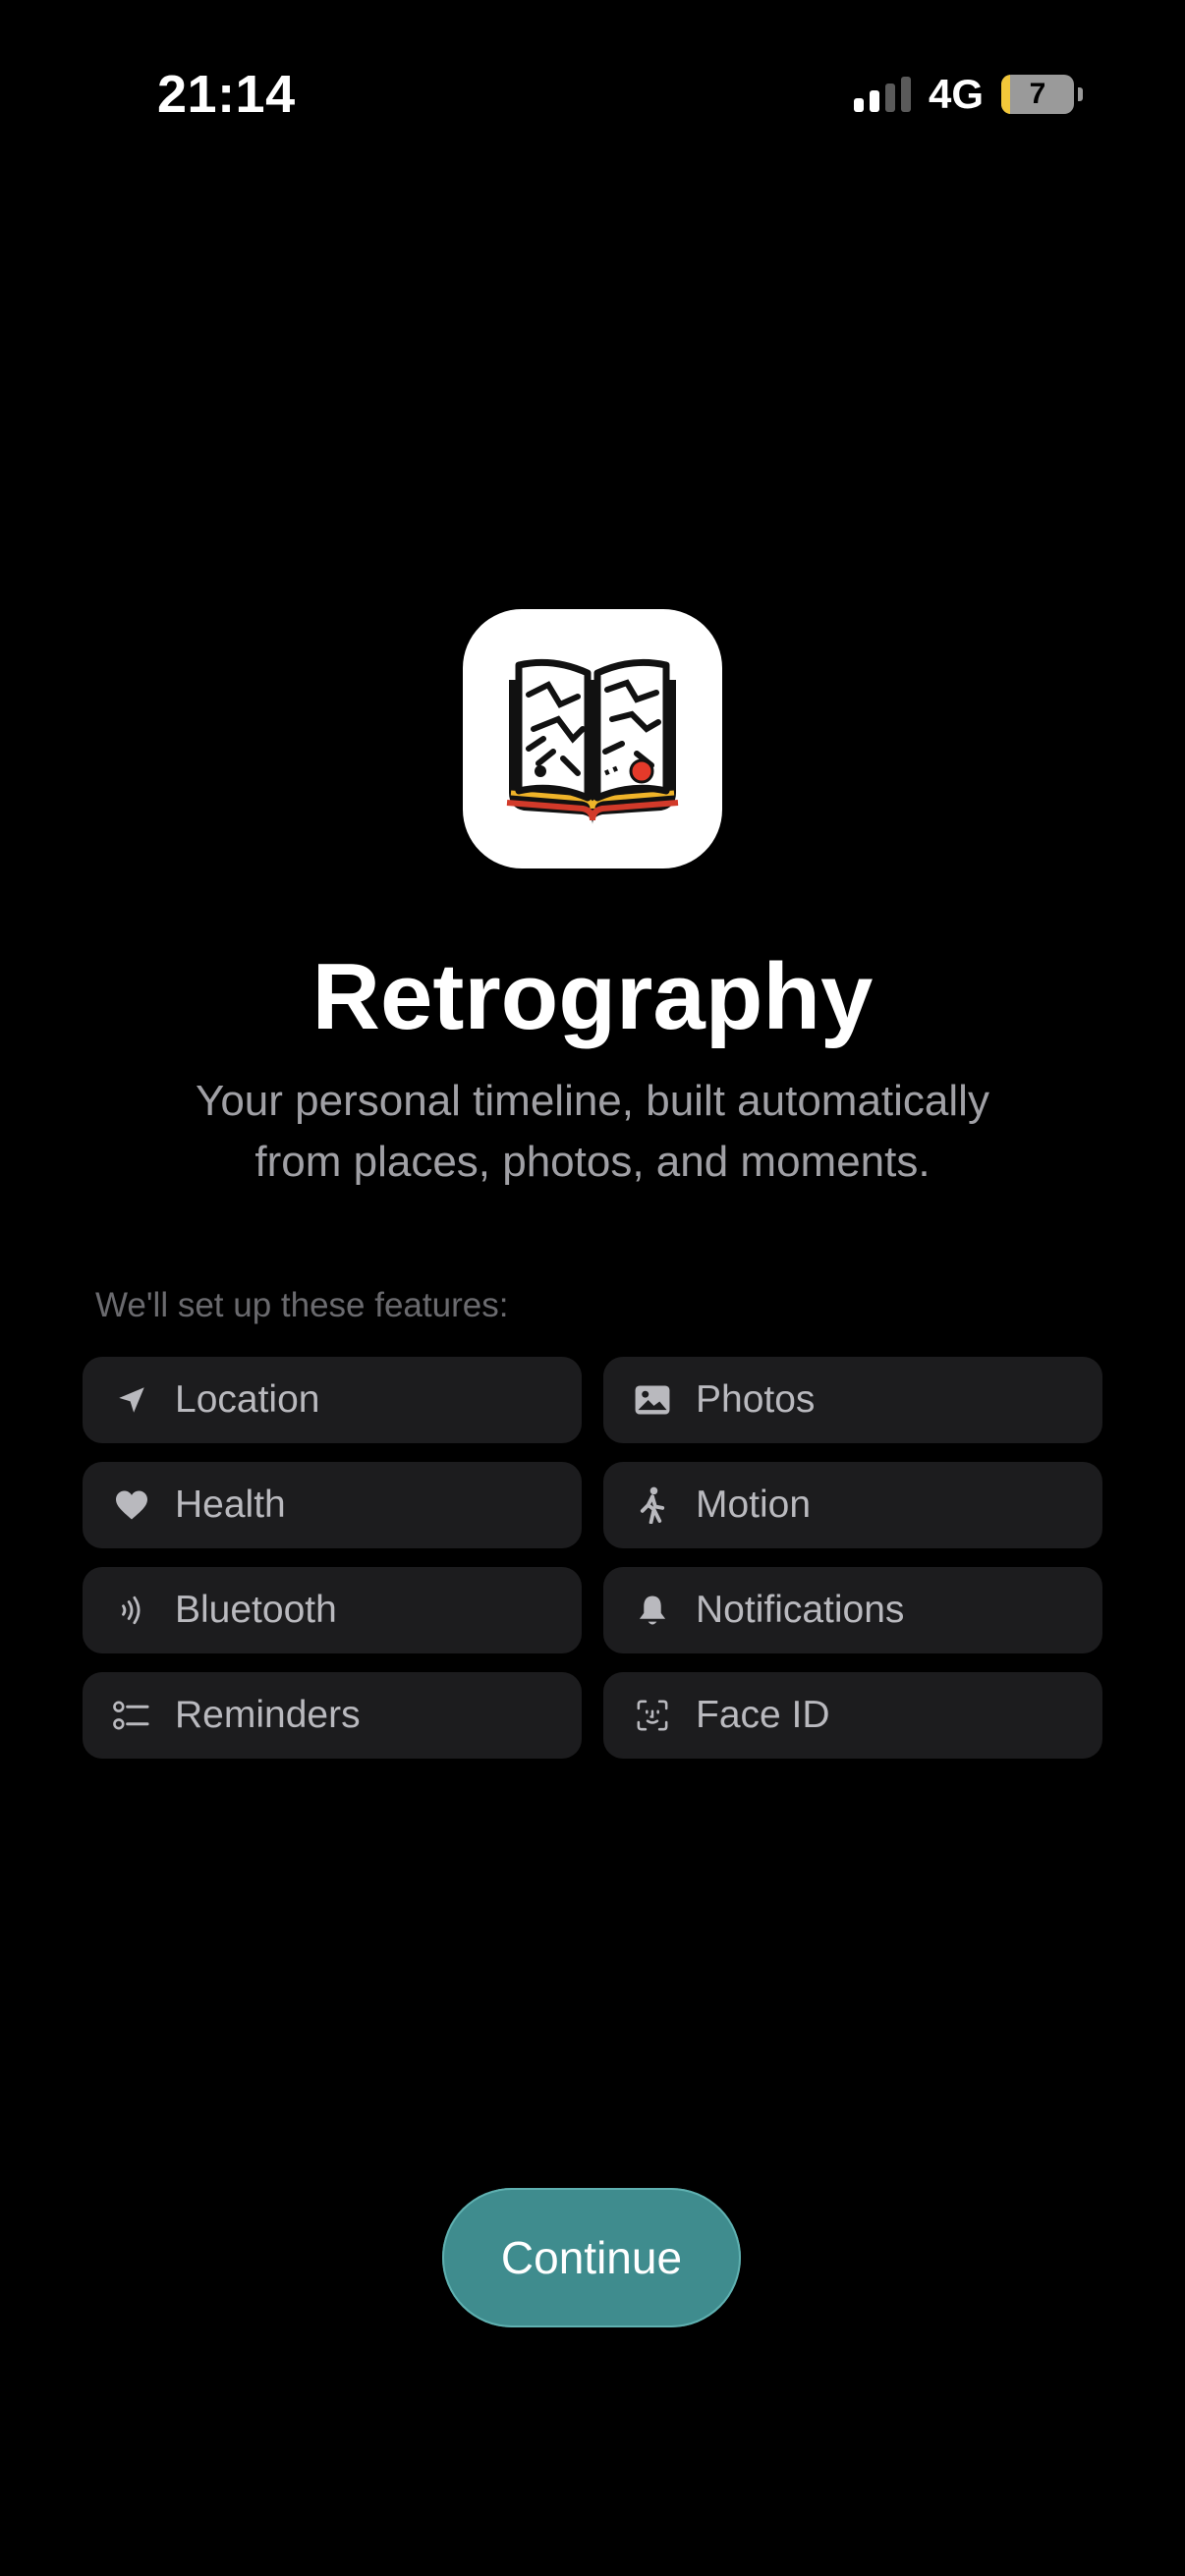 This screenshot has height=2576, width=1185. Describe the element at coordinates (132, 1610) in the screenshot. I see `signal-waves-icon` at that location.